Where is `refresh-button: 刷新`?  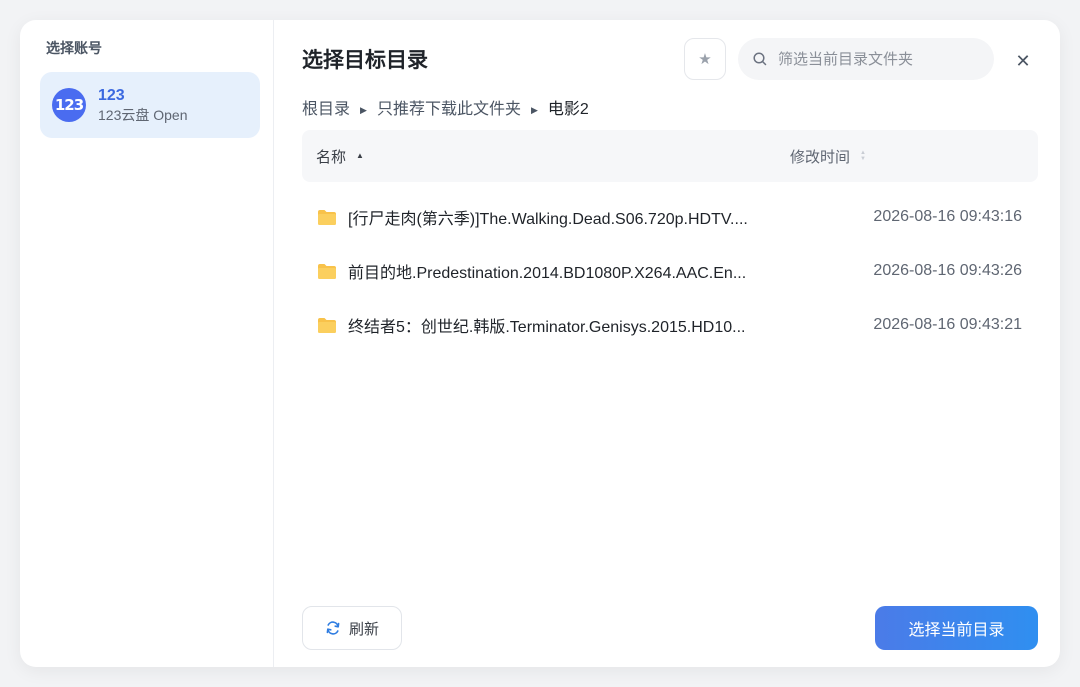
refresh-button: 刷新 is located at coordinates (352, 628).